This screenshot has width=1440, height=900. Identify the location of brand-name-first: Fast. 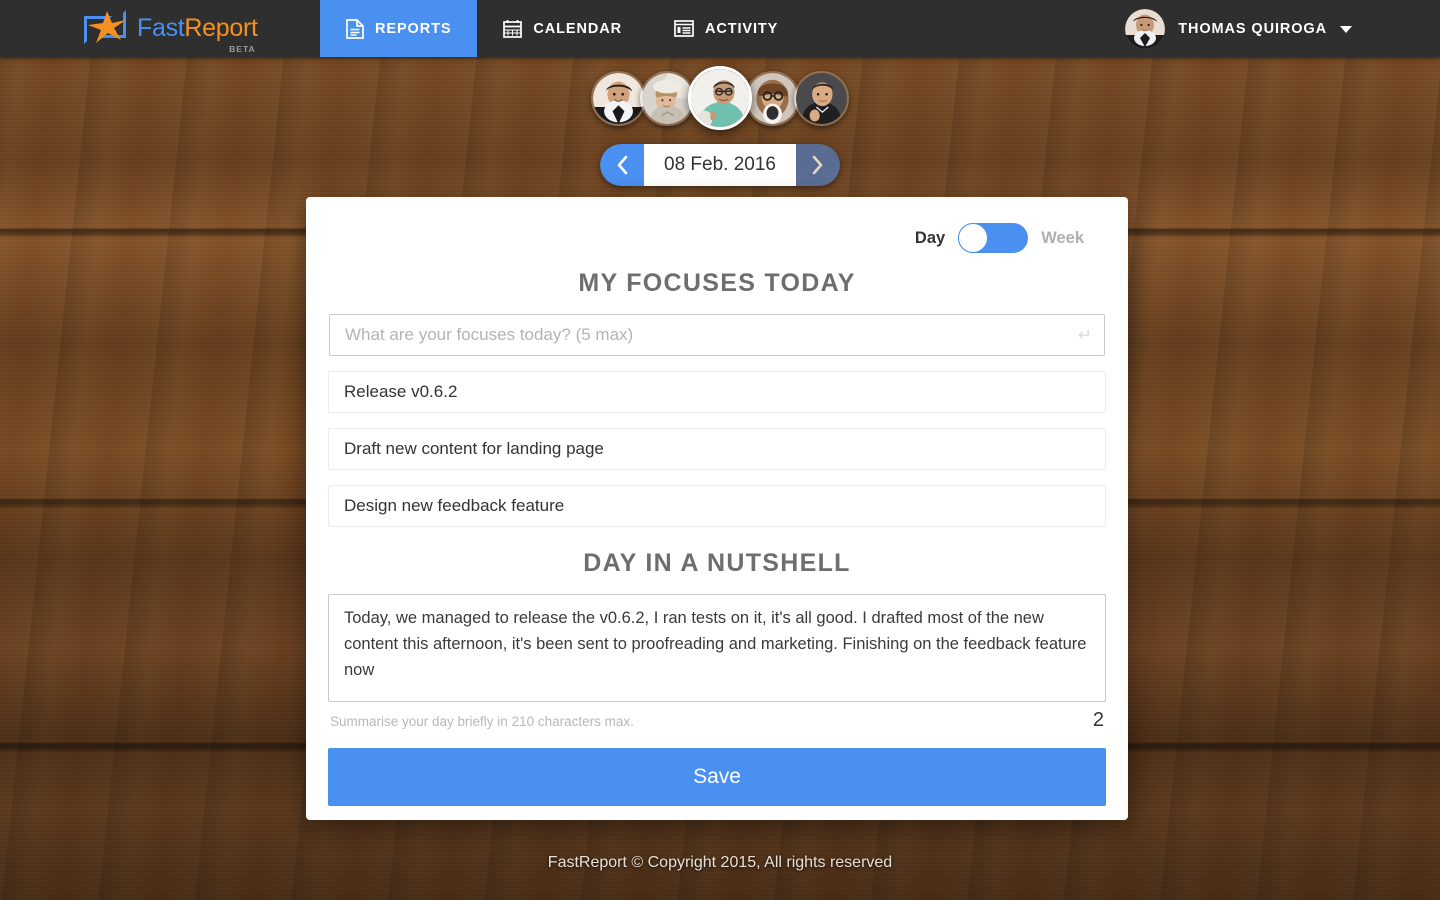
(161, 28).